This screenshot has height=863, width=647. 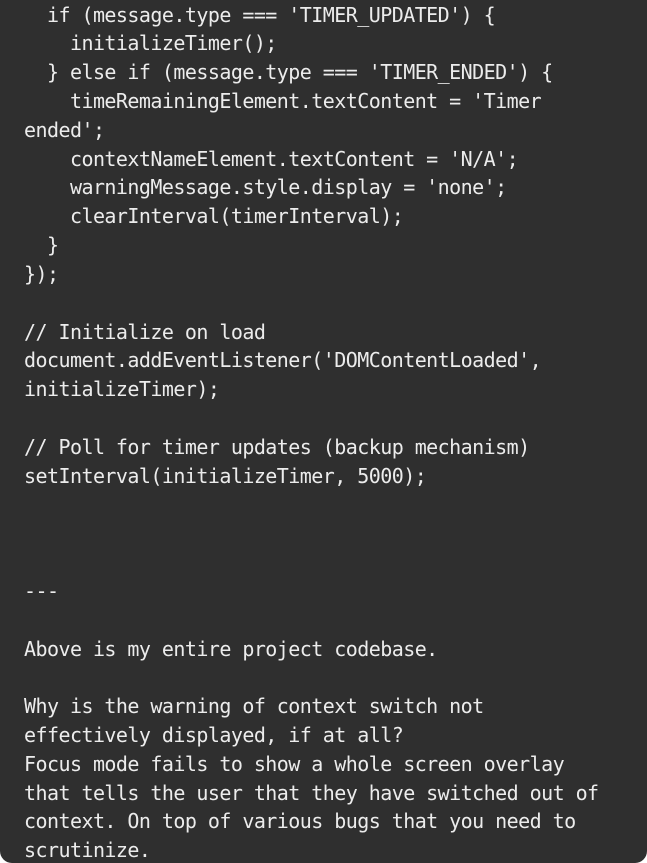 I want to click on message-line: if (message.type === 'TIMER_UPDATED') {, so click(x=260, y=14).